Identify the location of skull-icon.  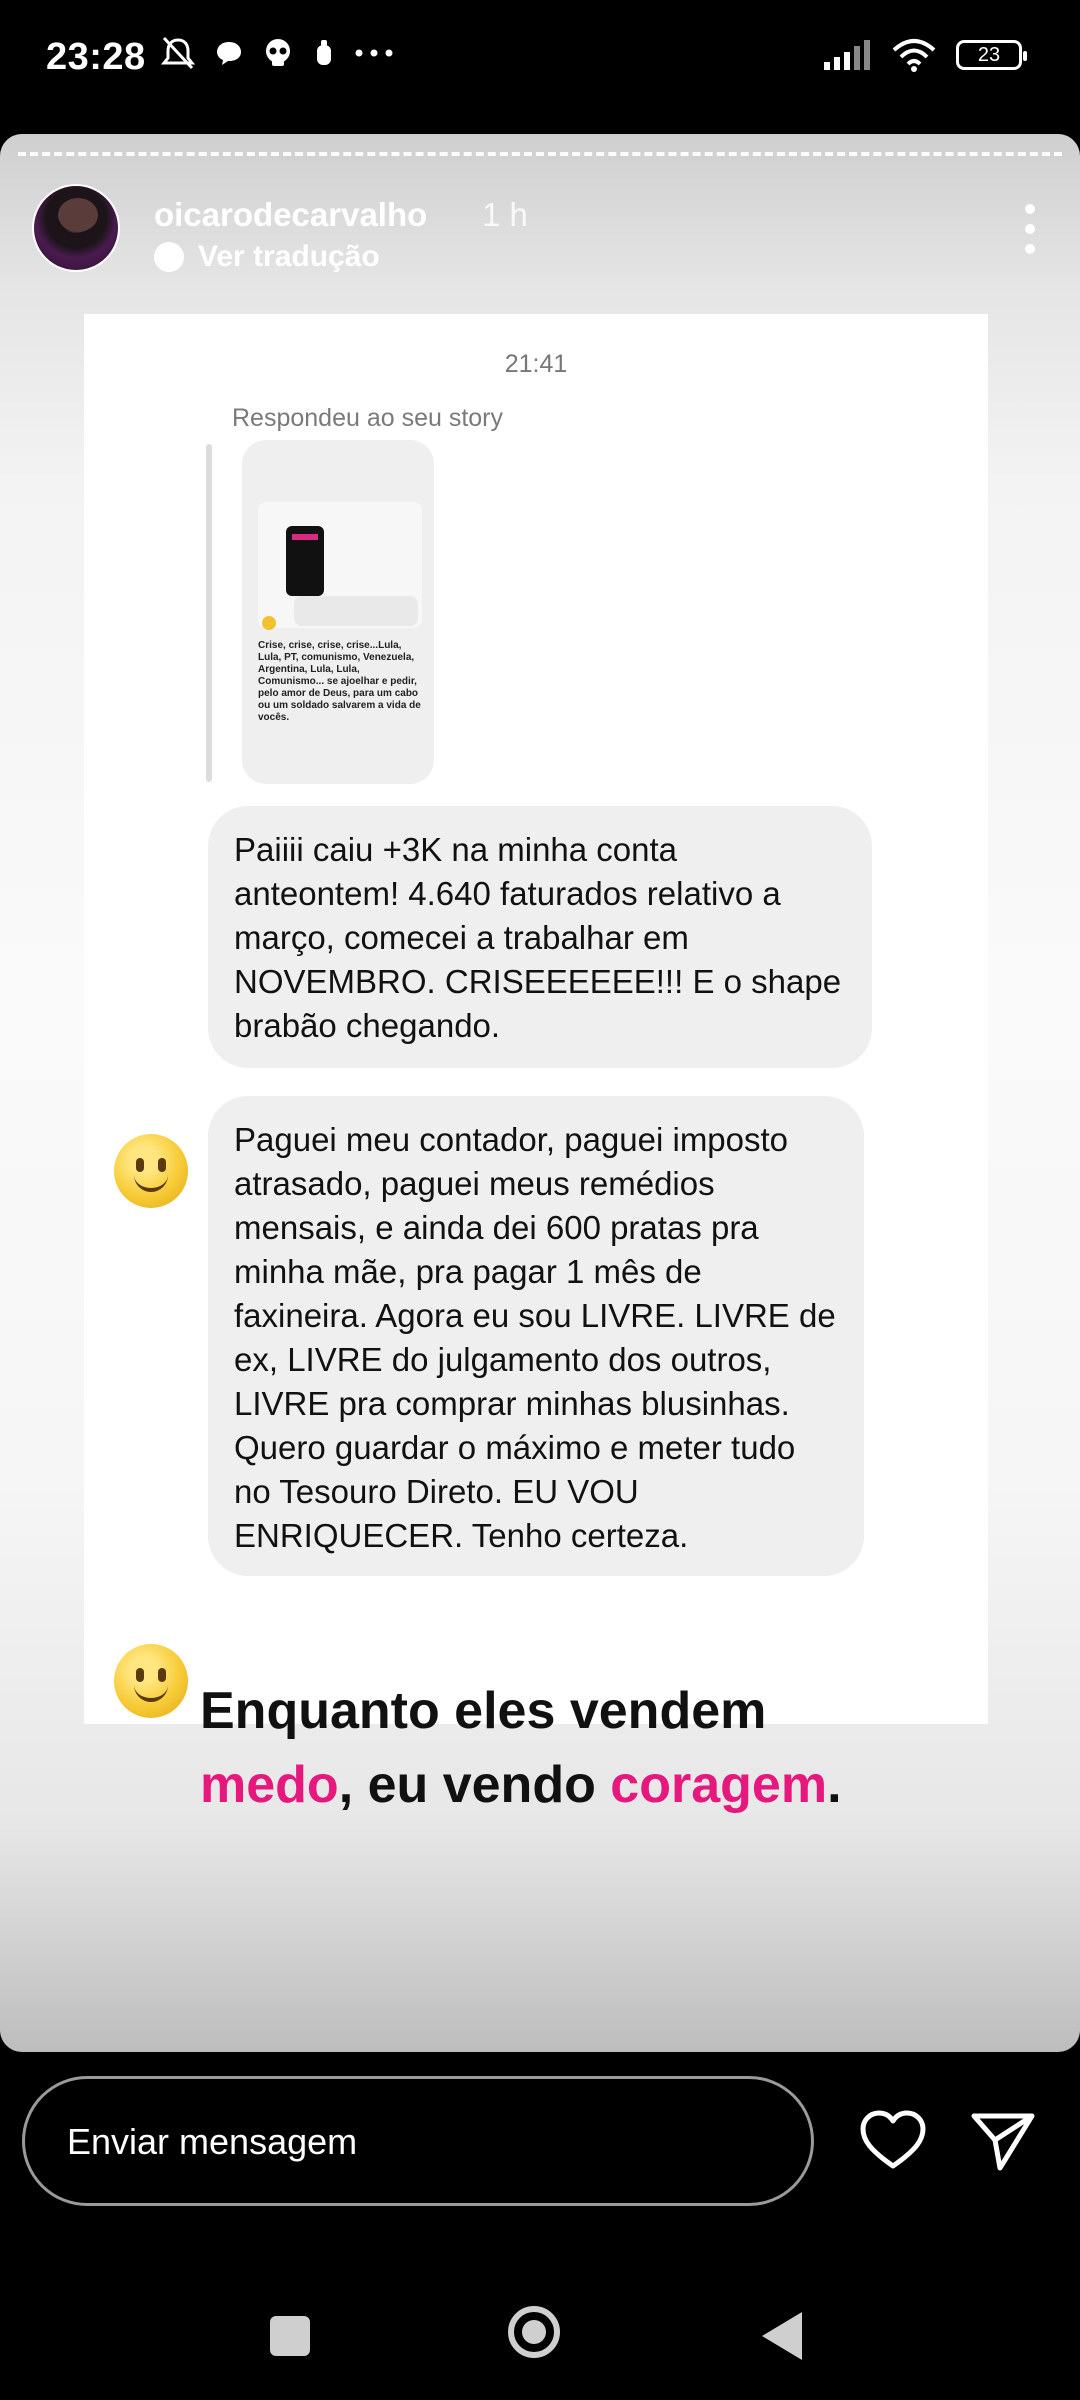
(278, 52).